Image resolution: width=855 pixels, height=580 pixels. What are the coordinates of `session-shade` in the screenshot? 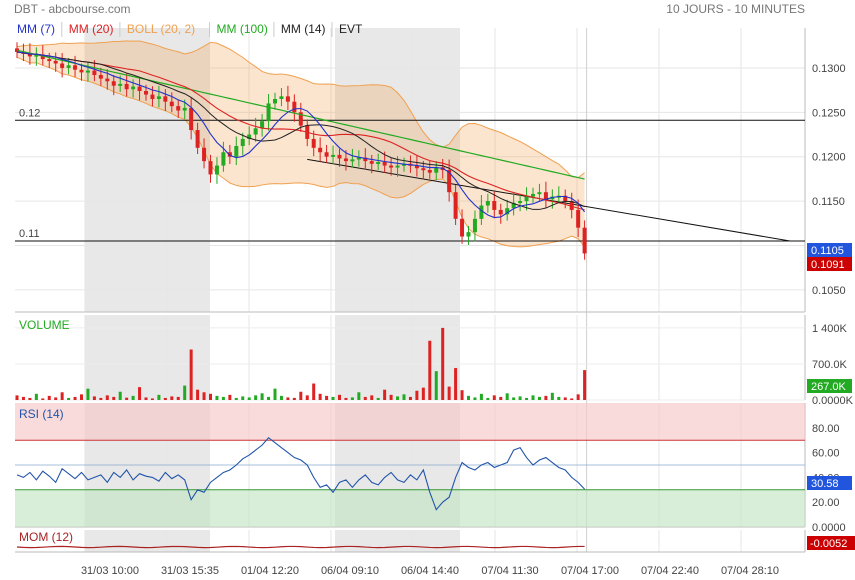 It's located at (147, 541).